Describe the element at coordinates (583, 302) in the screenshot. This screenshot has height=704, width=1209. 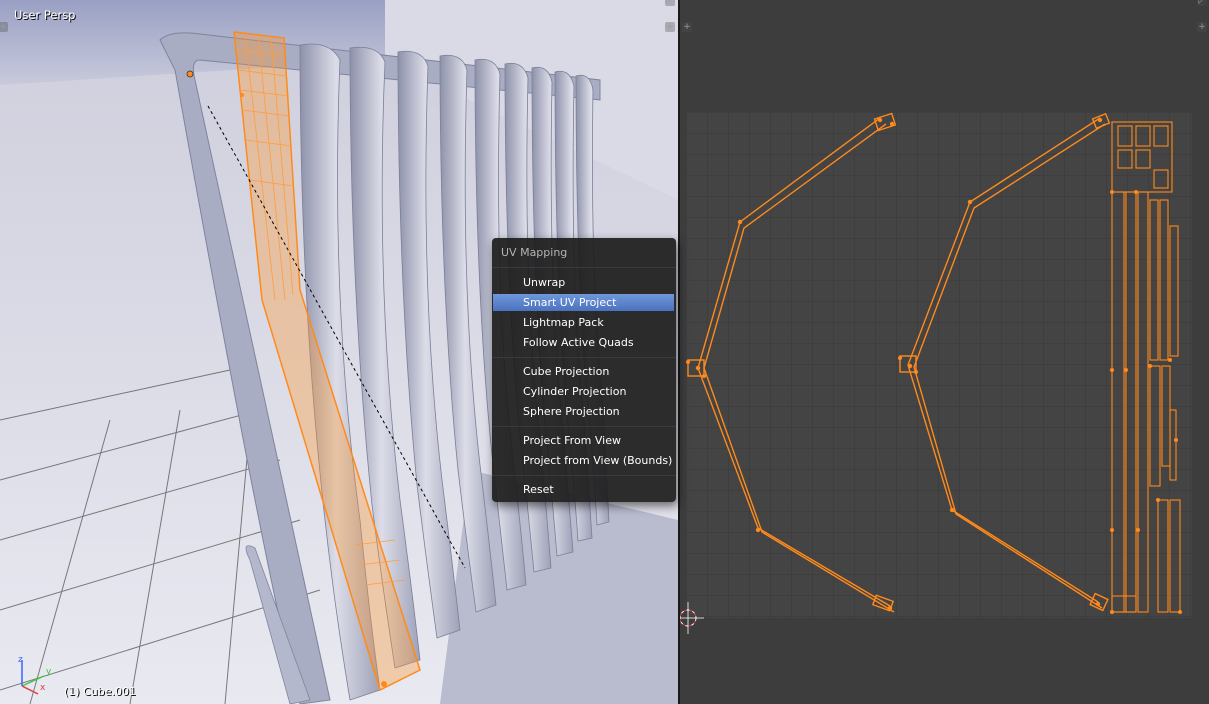
I see `menu-item-smart-uv-project: Smart UV Project` at that location.